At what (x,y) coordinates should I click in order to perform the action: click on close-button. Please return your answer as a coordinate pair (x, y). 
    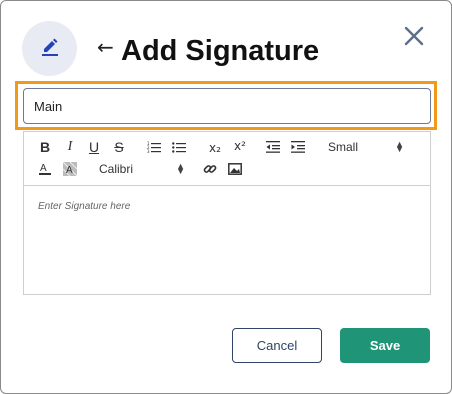
    Looking at the image, I should click on (414, 38).